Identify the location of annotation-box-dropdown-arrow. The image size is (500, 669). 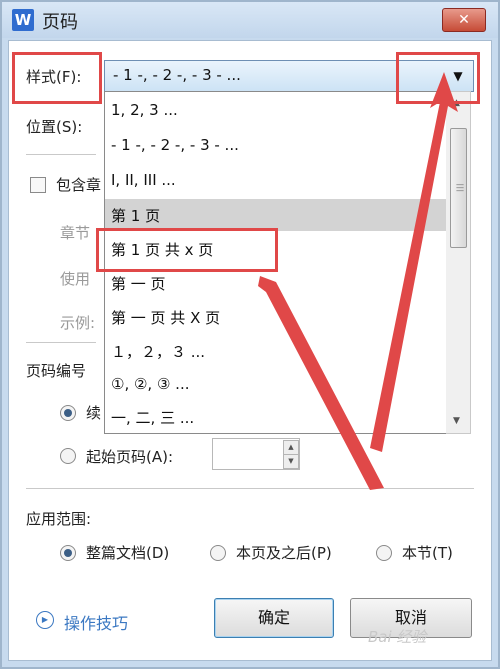
(438, 78).